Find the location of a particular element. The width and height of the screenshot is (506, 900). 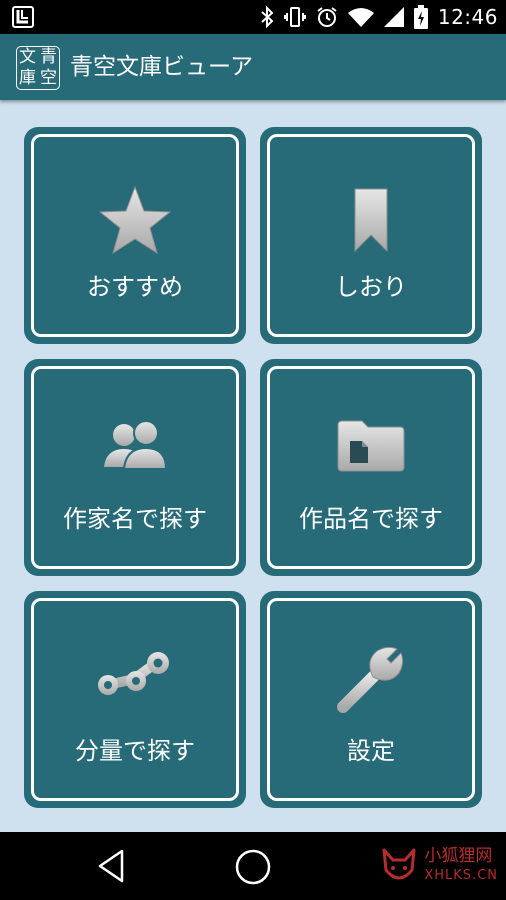

star-icon is located at coordinates (135, 220).